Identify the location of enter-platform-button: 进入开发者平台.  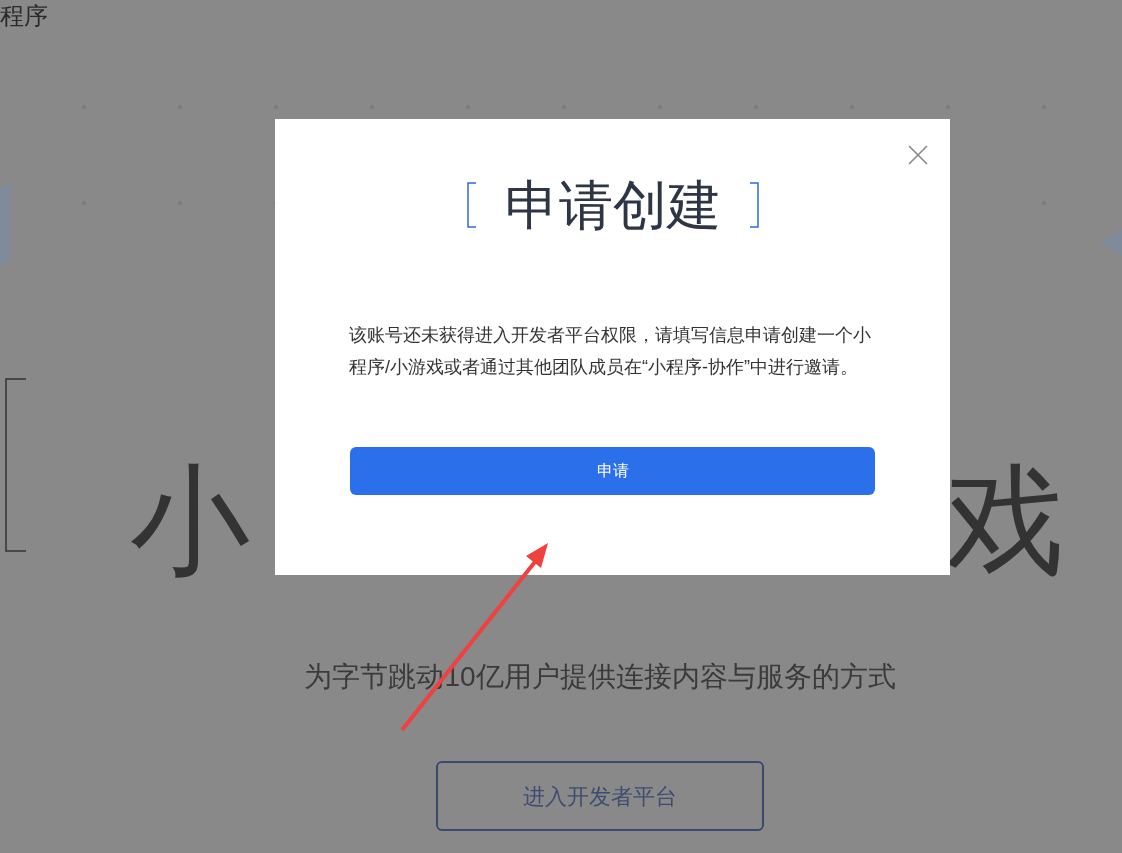
(600, 796).